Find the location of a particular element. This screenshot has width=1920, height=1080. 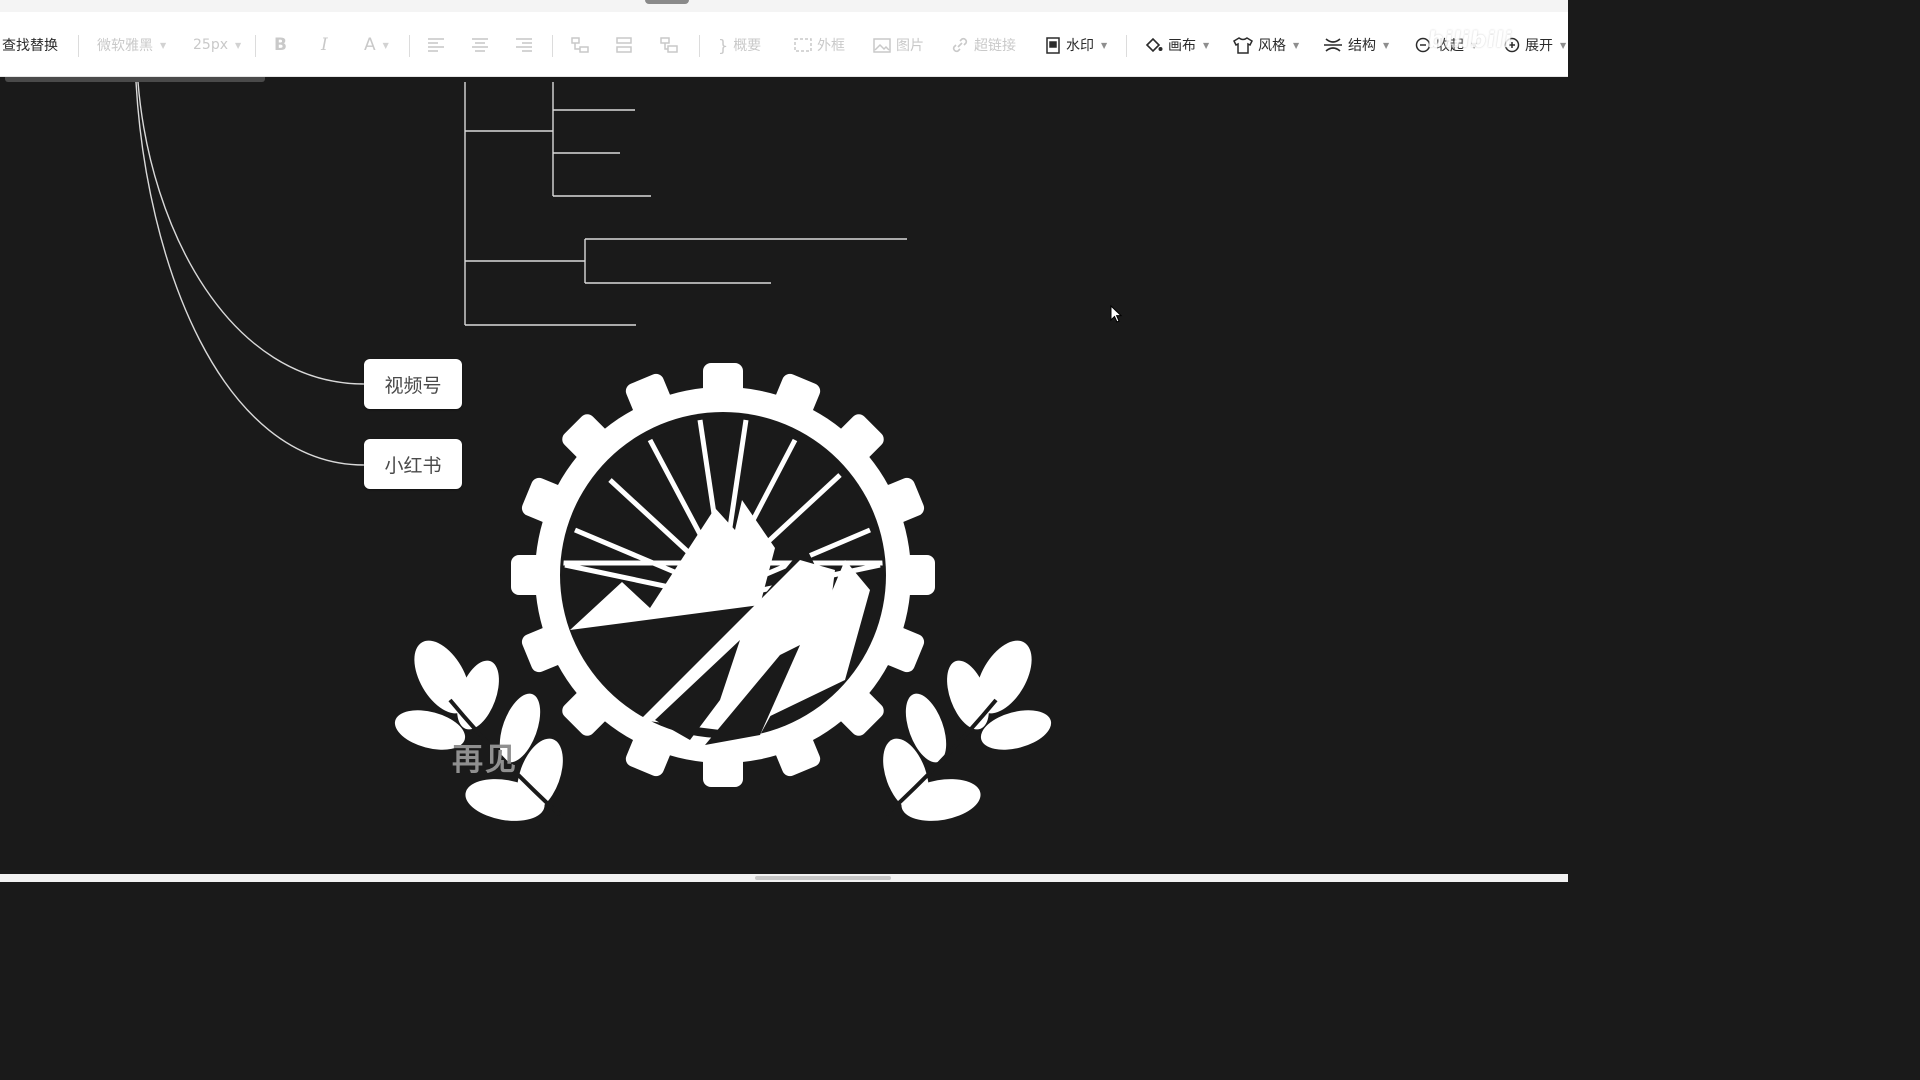

align-center-icon is located at coordinates (480, 45).